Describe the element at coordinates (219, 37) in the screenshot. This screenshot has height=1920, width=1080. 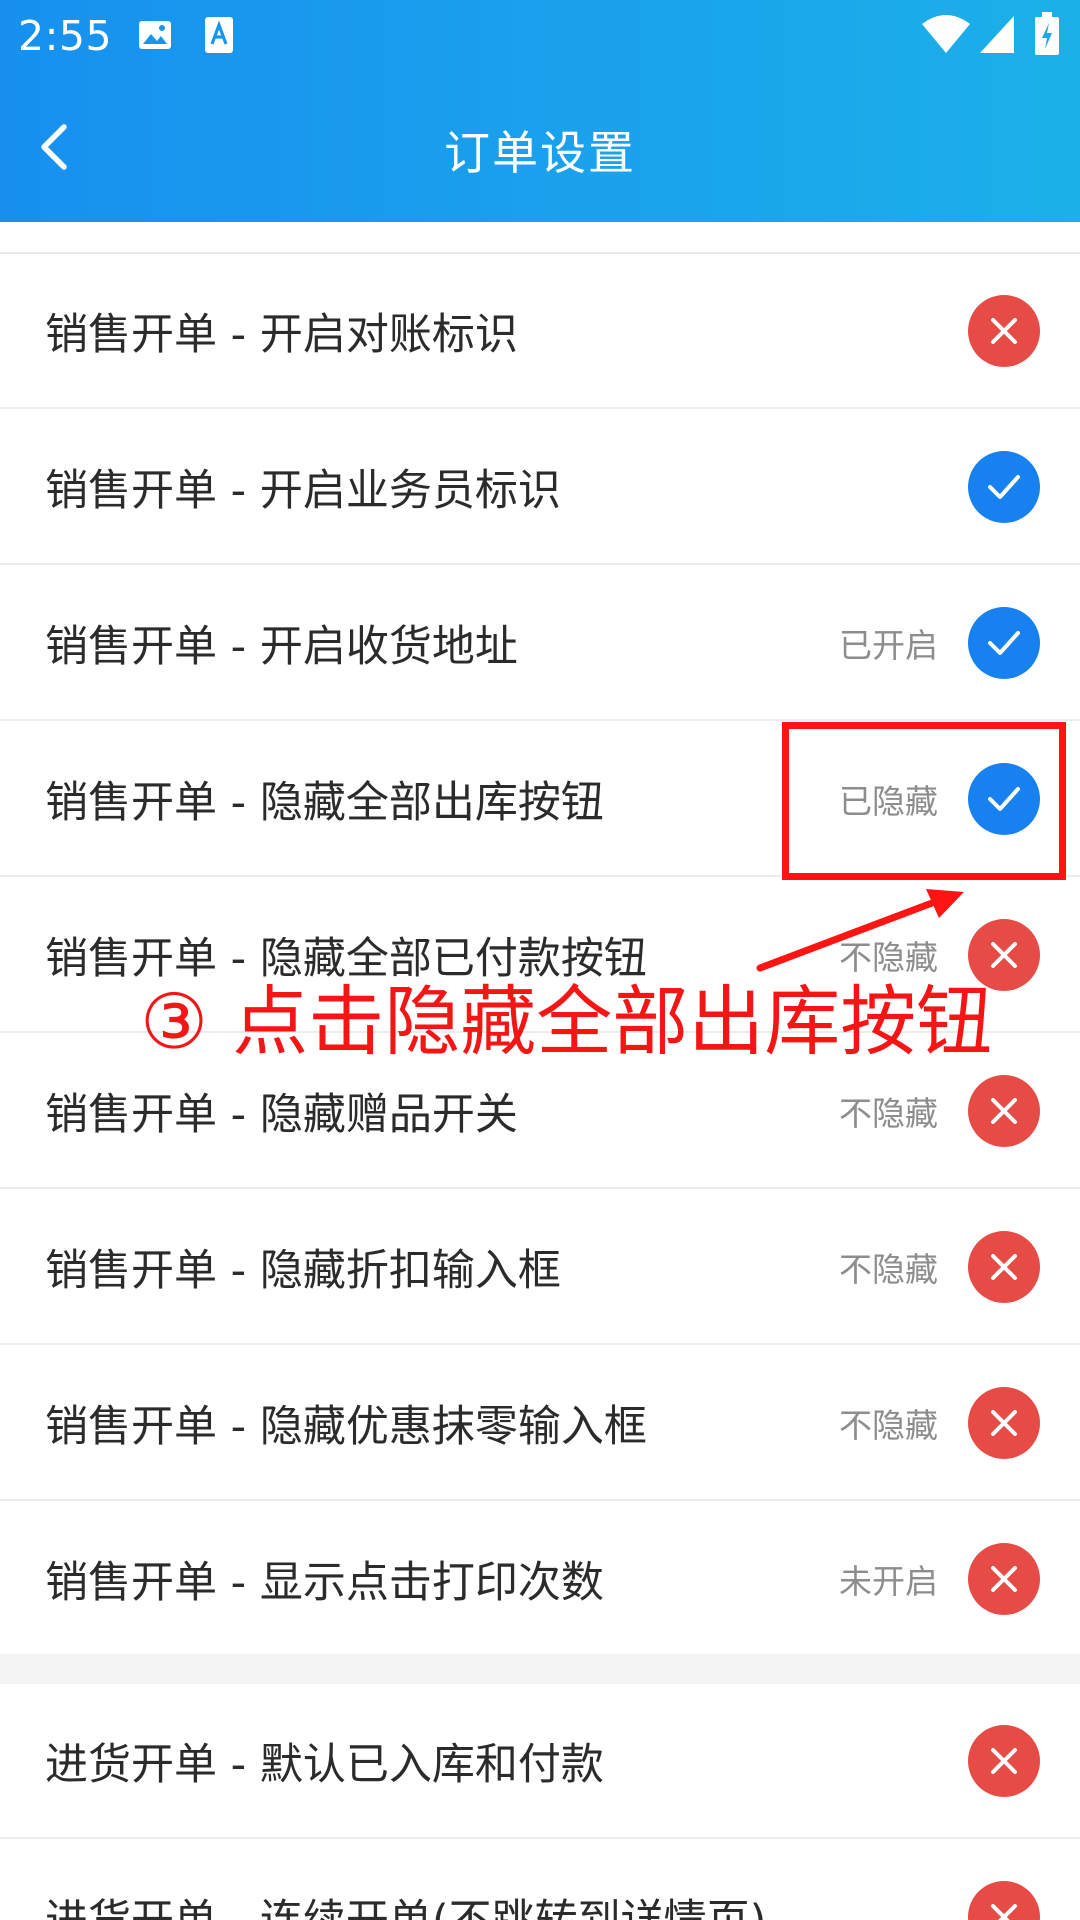
I see `app-notification-icon` at that location.